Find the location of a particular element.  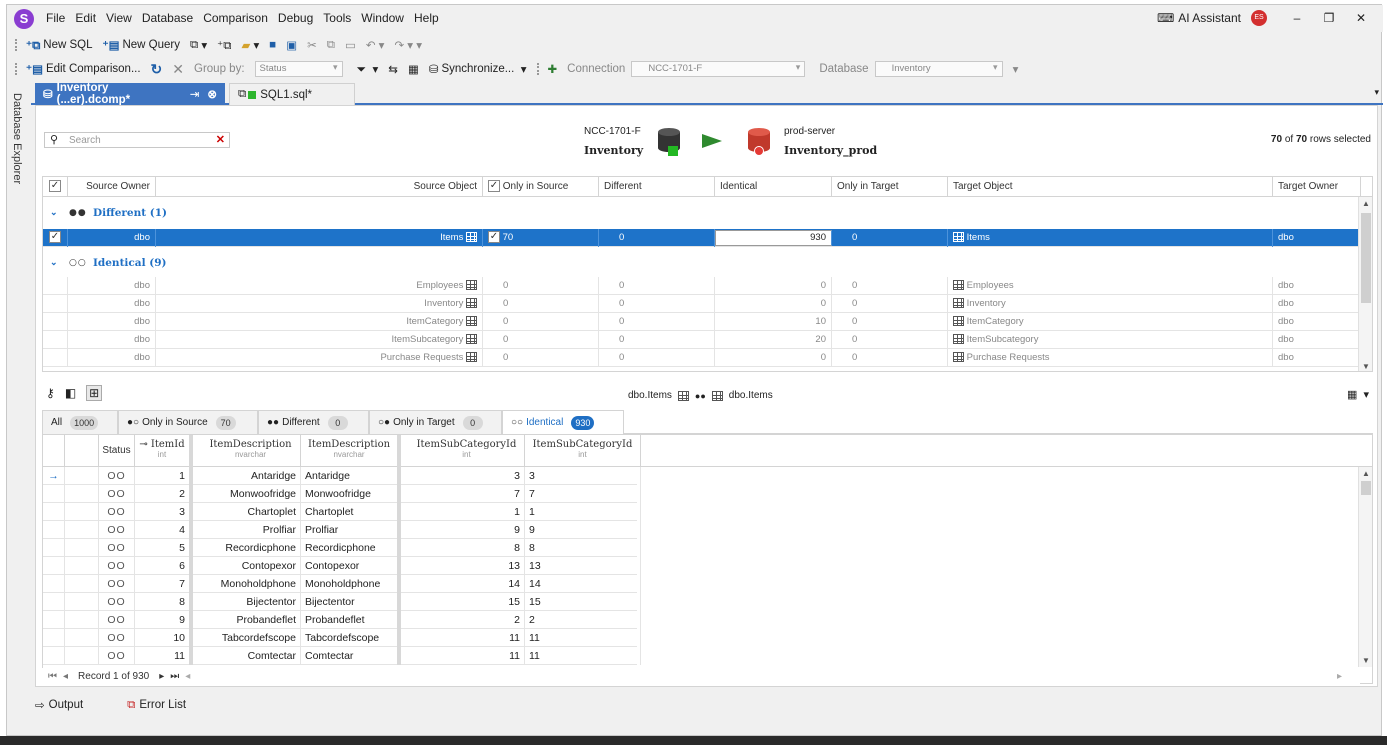

group-different: ⌄ ●● Different (1) is located at coordinates (702, 213).